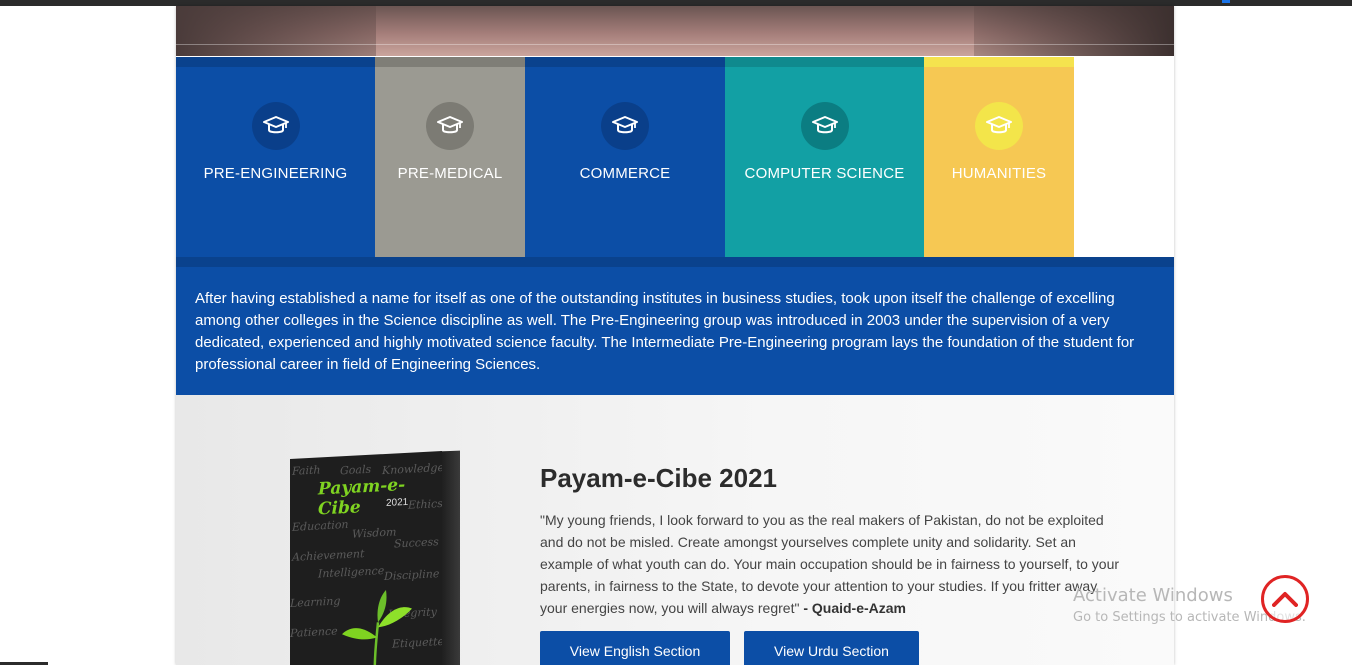  Describe the element at coordinates (999, 157) in the screenshot. I see `tile-humanities: HUMANITIES` at that location.